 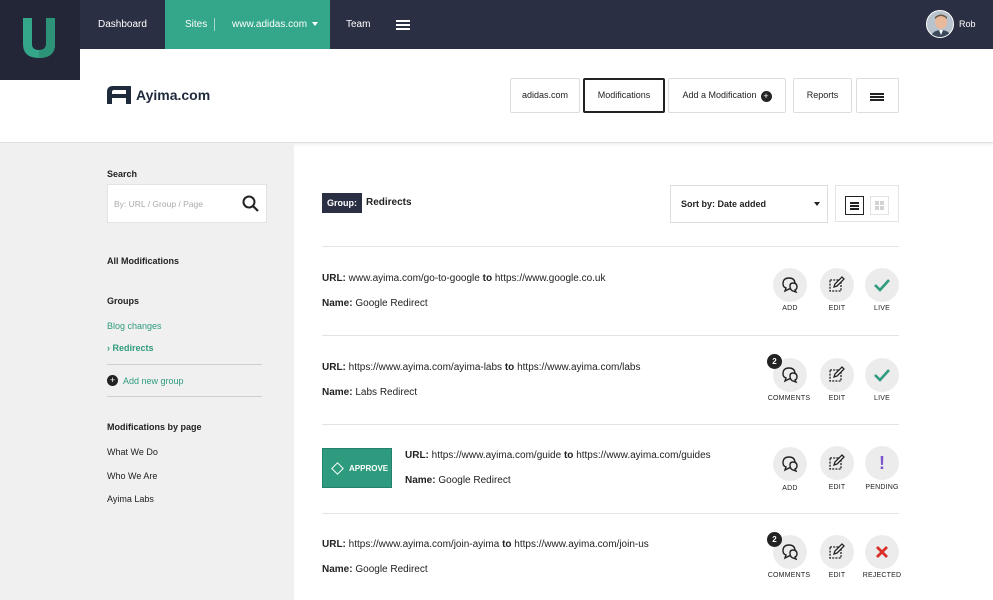 I want to click on app-logo, so click(x=40, y=40).